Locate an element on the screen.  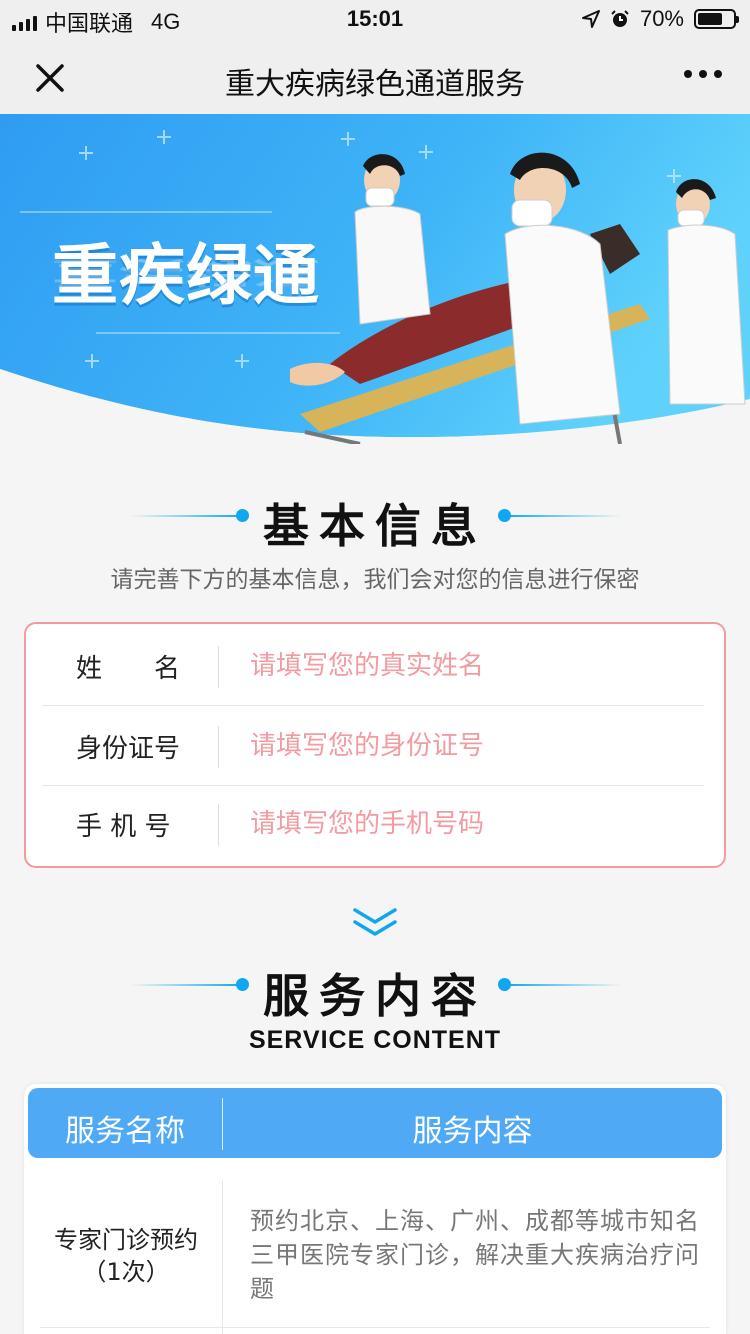
id-number-label: 身份证号 is located at coordinates (128, 749).